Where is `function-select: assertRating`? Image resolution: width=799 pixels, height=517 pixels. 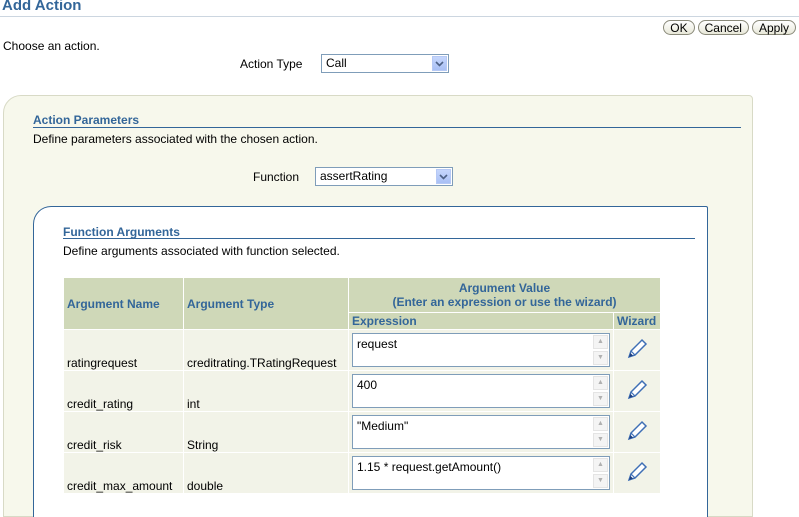 function-select: assertRating is located at coordinates (384, 176).